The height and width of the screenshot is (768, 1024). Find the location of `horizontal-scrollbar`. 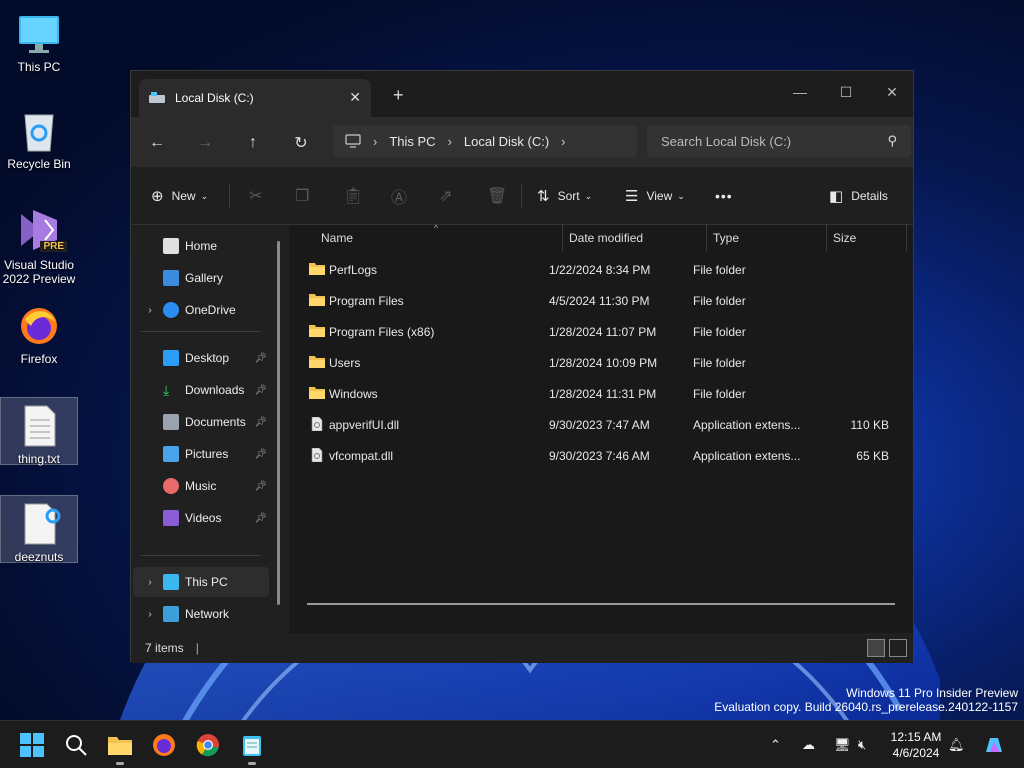

horizontal-scrollbar is located at coordinates (601, 604).